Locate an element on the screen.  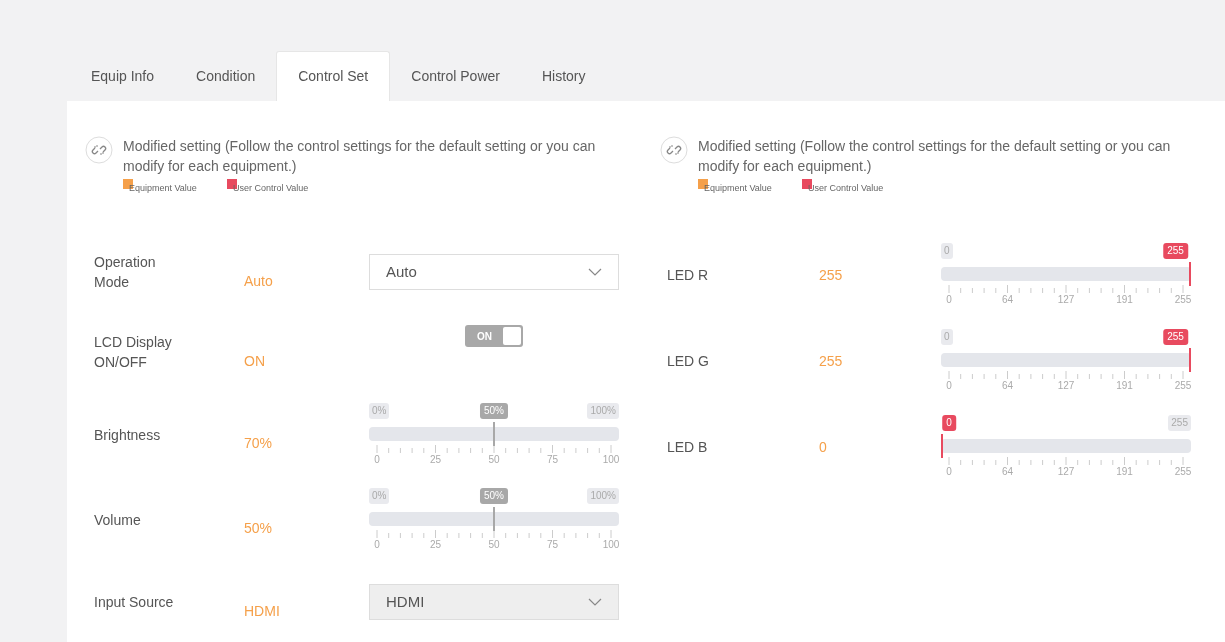
tab: History is located at coordinates (563, 76).